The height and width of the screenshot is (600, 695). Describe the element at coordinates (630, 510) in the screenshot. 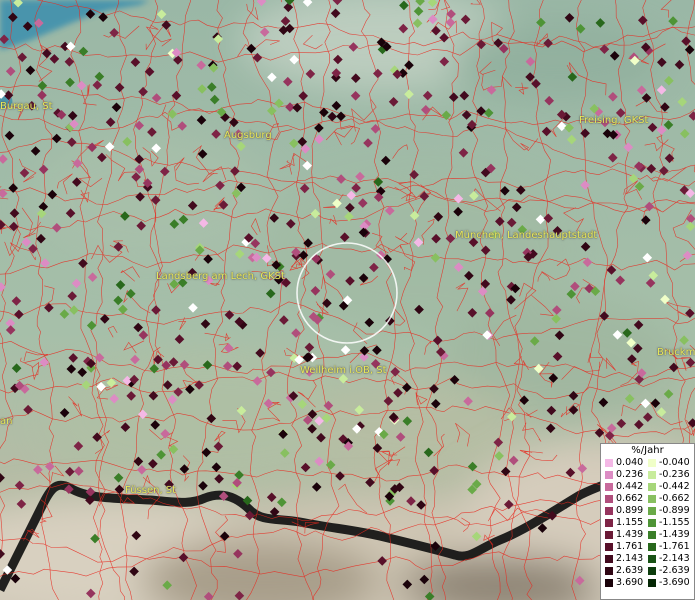

I see `legend-value-positive: 0.899` at that location.